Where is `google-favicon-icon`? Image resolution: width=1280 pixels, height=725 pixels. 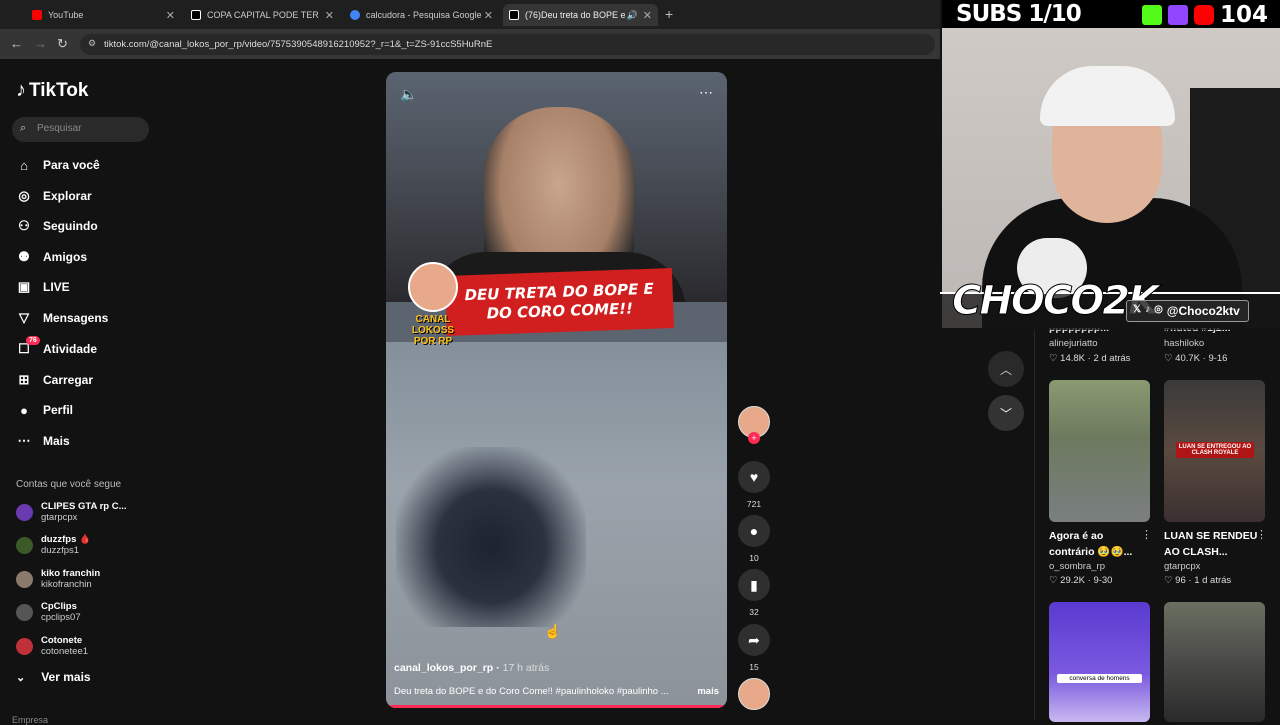
google-favicon-icon is located at coordinates (355, 15).